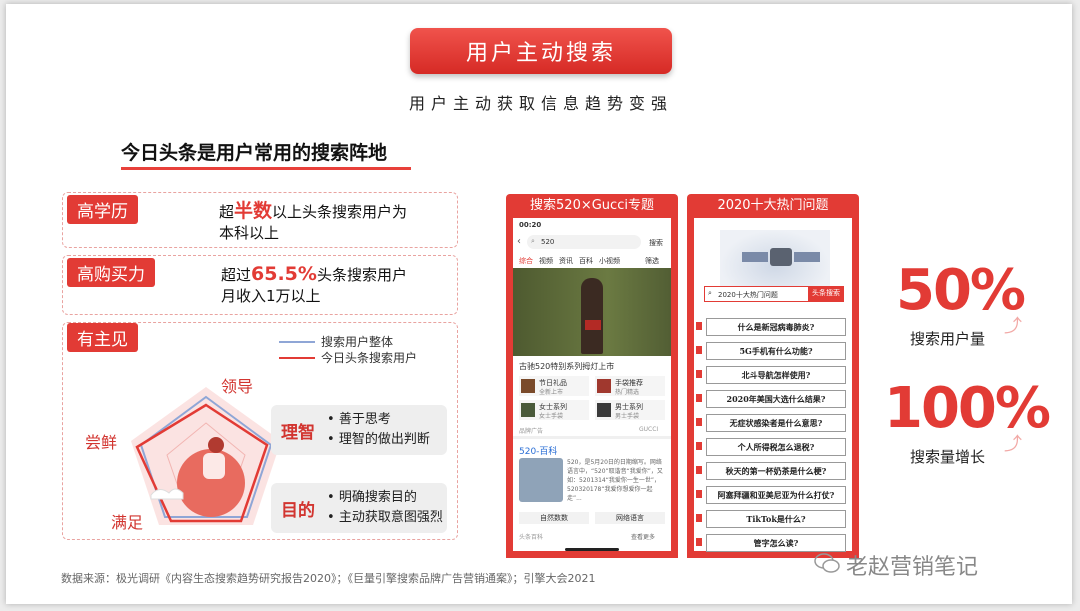  Describe the element at coordinates (781, 257) in the screenshot. I see `satellite-body` at that location.